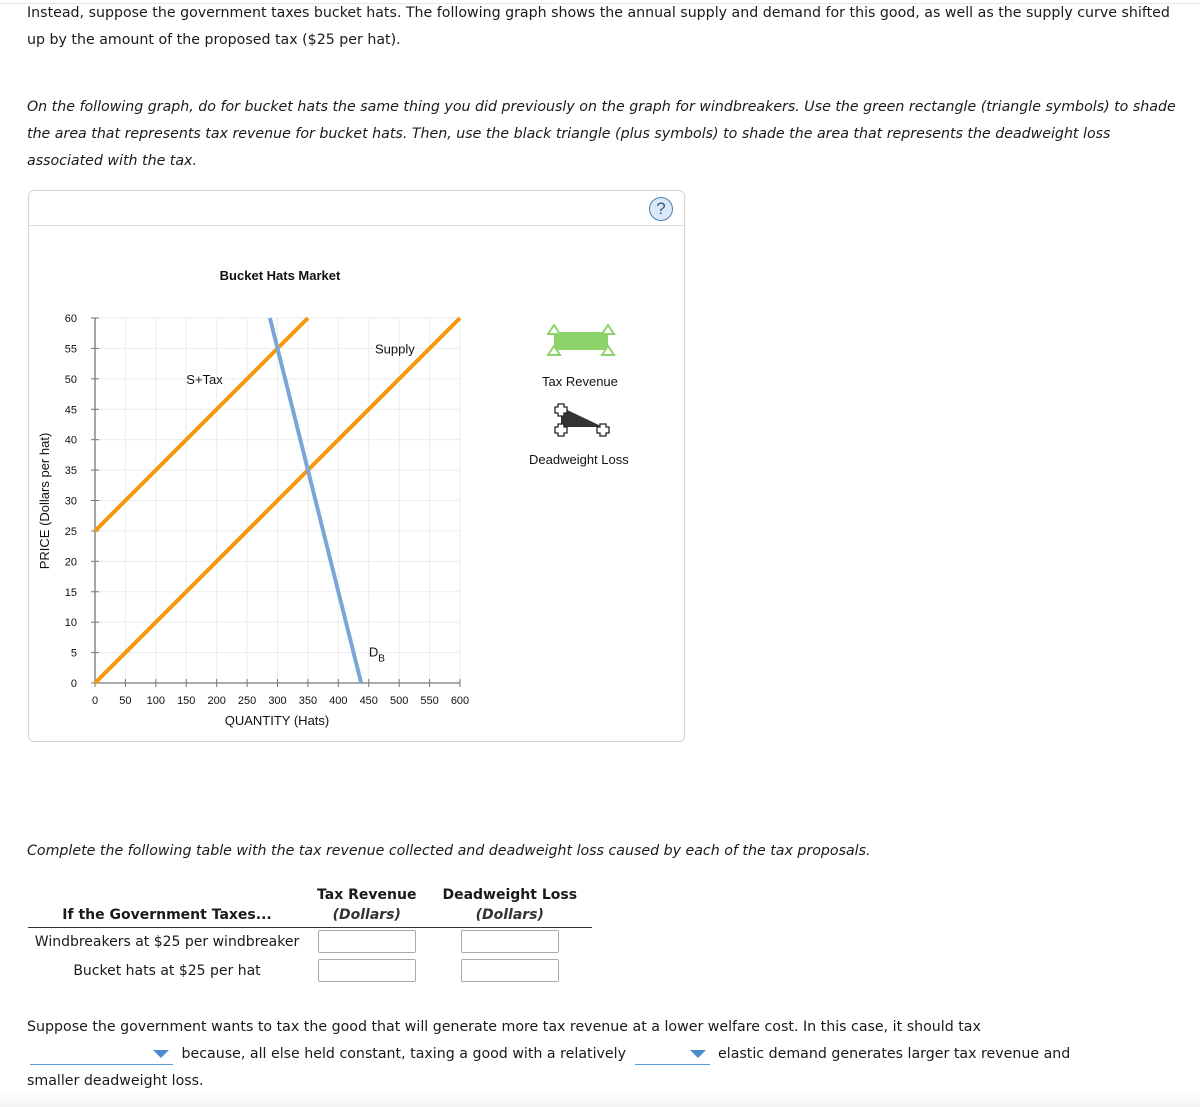 This screenshot has width=1200, height=1107. What do you see at coordinates (582, 420) in the screenshot?
I see `deadweight-loss-tool` at bounding box center [582, 420].